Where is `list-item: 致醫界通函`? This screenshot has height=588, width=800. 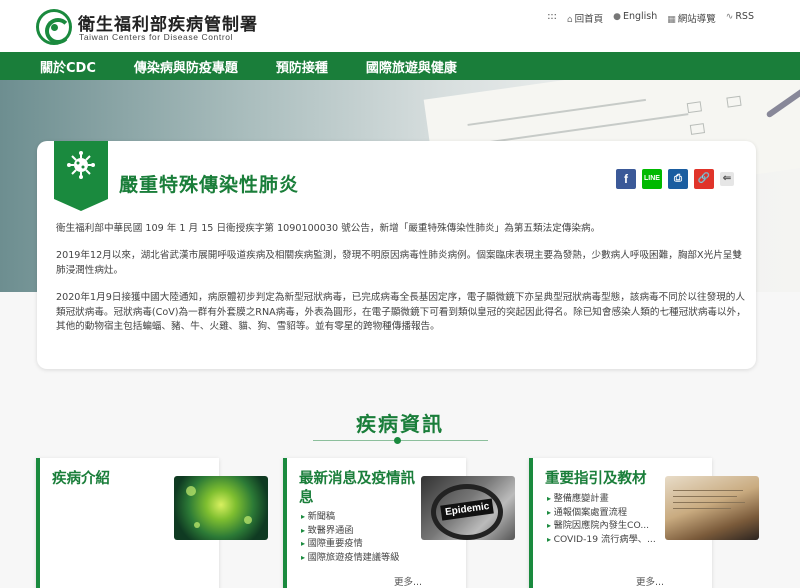
list-item: 致醫界通函 is located at coordinates (350, 531).